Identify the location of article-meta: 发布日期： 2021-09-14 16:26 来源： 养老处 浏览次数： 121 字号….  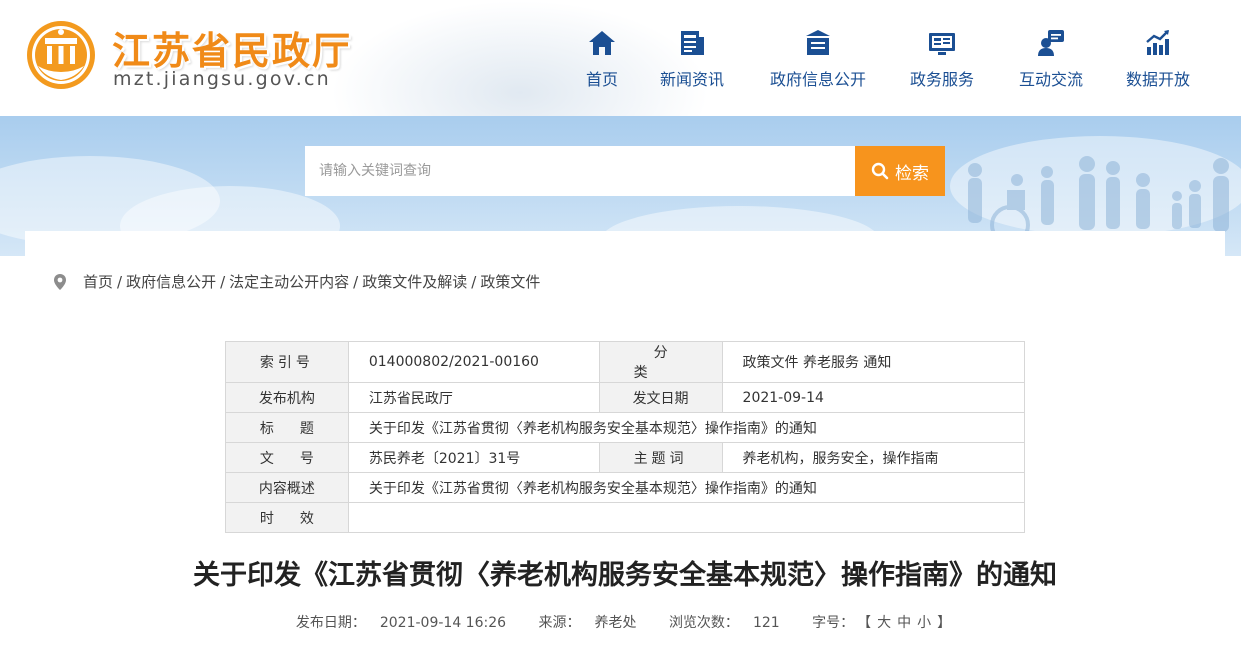
(620, 622).